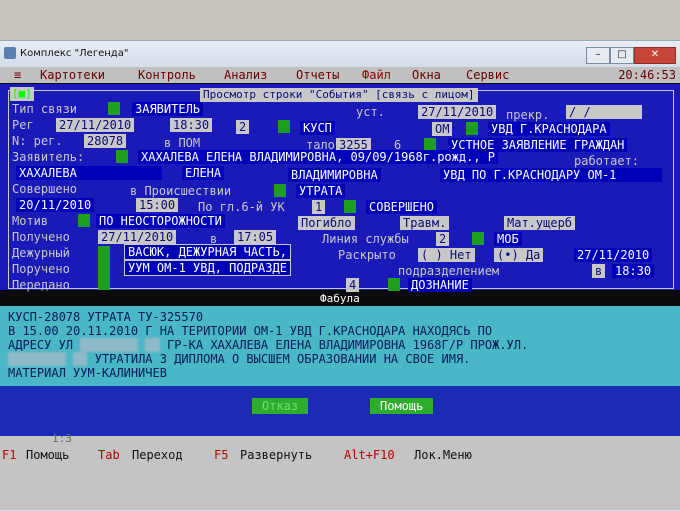 This screenshot has height=511, width=680. What do you see at coordinates (426, 75) in the screenshot?
I see `menu-item-okna: Окна` at bounding box center [426, 75].